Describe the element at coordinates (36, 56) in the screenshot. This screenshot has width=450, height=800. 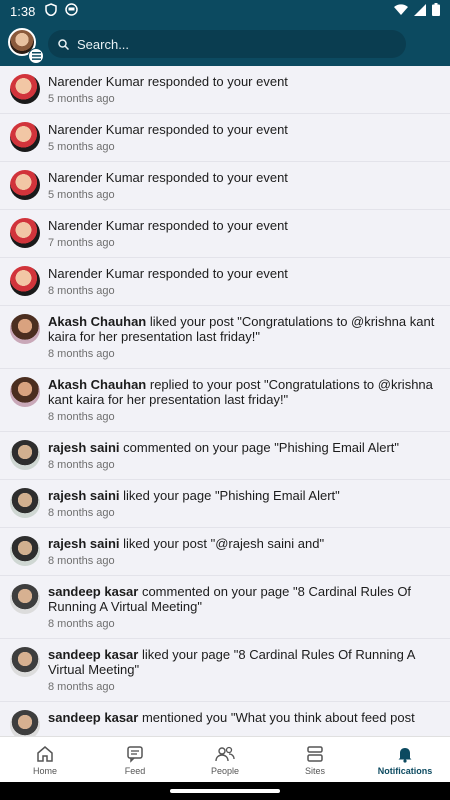
I see `menu-icon` at that location.